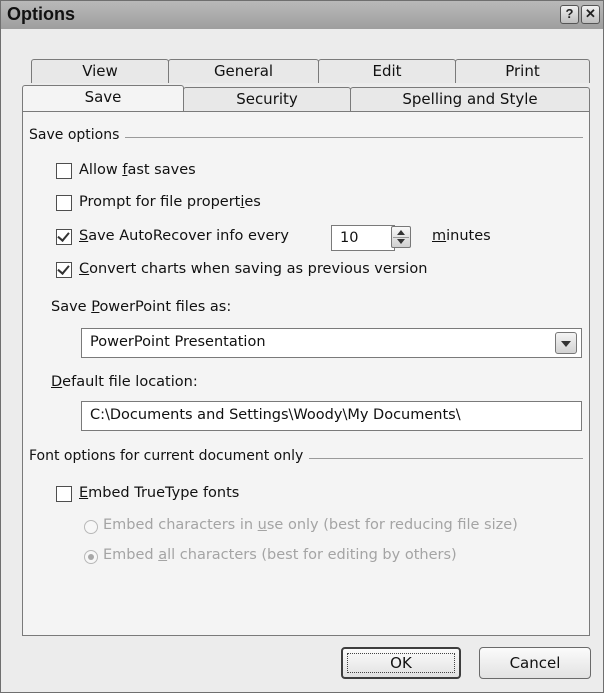  What do you see at coordinates (363, 238) in the screenshot?
I see `autorecover-minutes-input: 10` at bounding box center [363, 238].